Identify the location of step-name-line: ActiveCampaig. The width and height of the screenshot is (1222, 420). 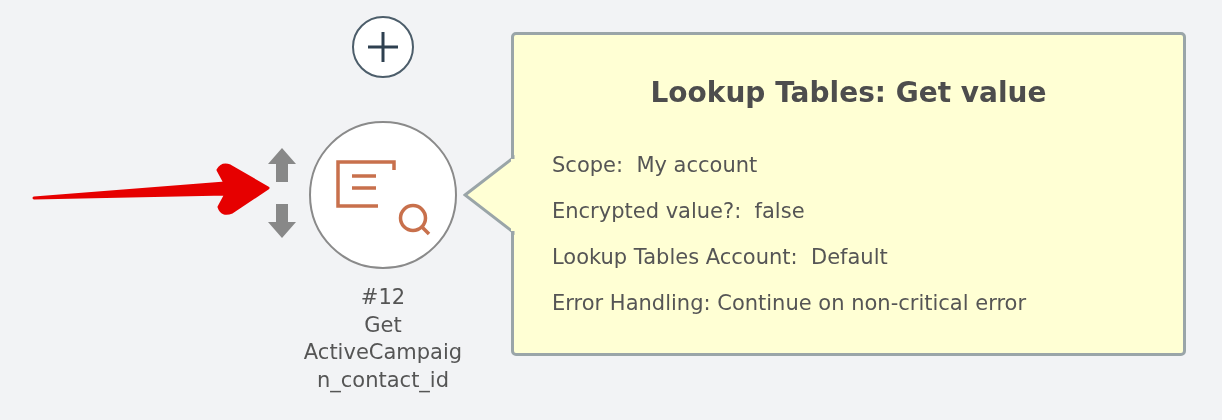
(383, 352).